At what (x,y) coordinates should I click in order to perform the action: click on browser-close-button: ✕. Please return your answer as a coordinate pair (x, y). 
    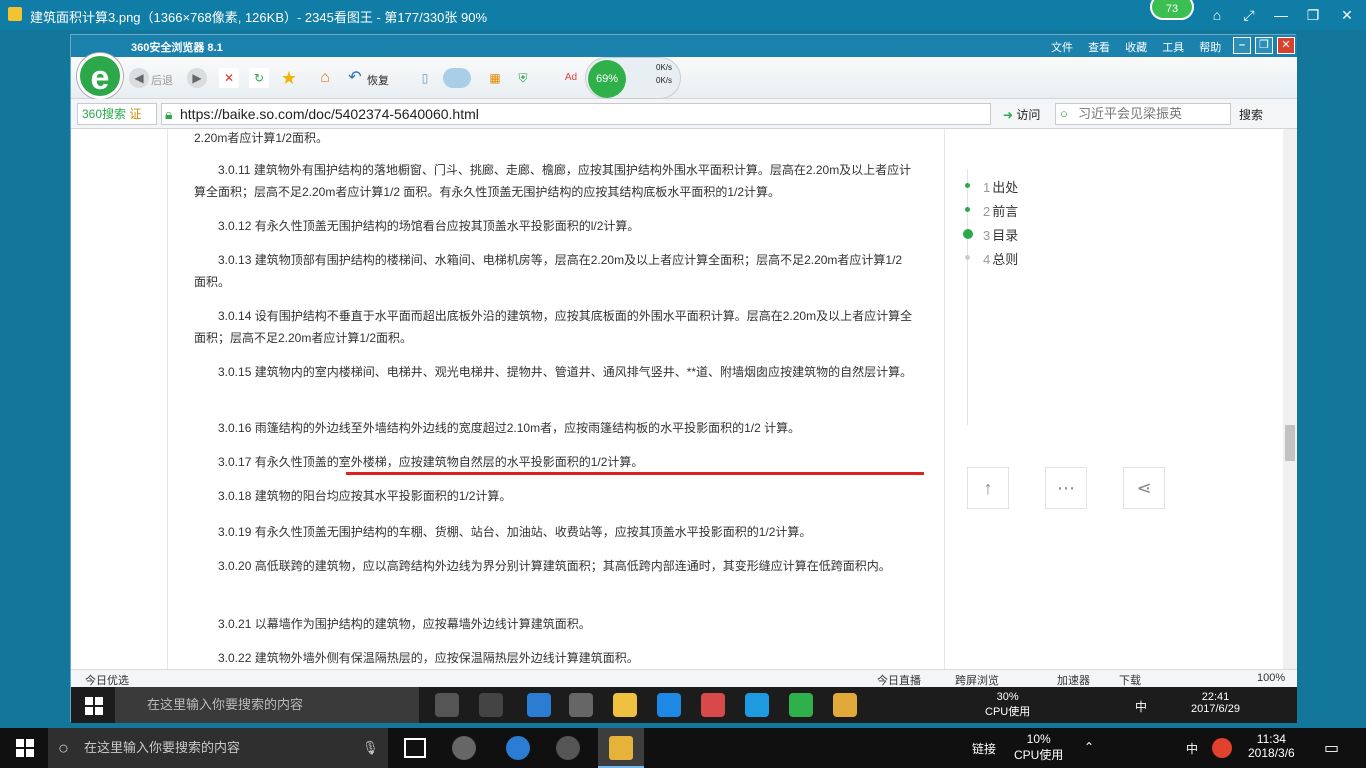
    Looking at the image, I should click on (1286, 45).